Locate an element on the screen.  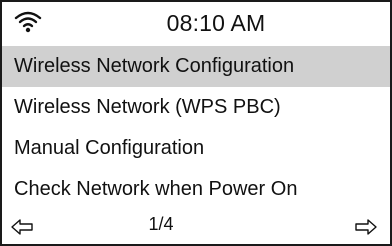
clock-time: 08:10 AM is located at coordinates (216, 23).